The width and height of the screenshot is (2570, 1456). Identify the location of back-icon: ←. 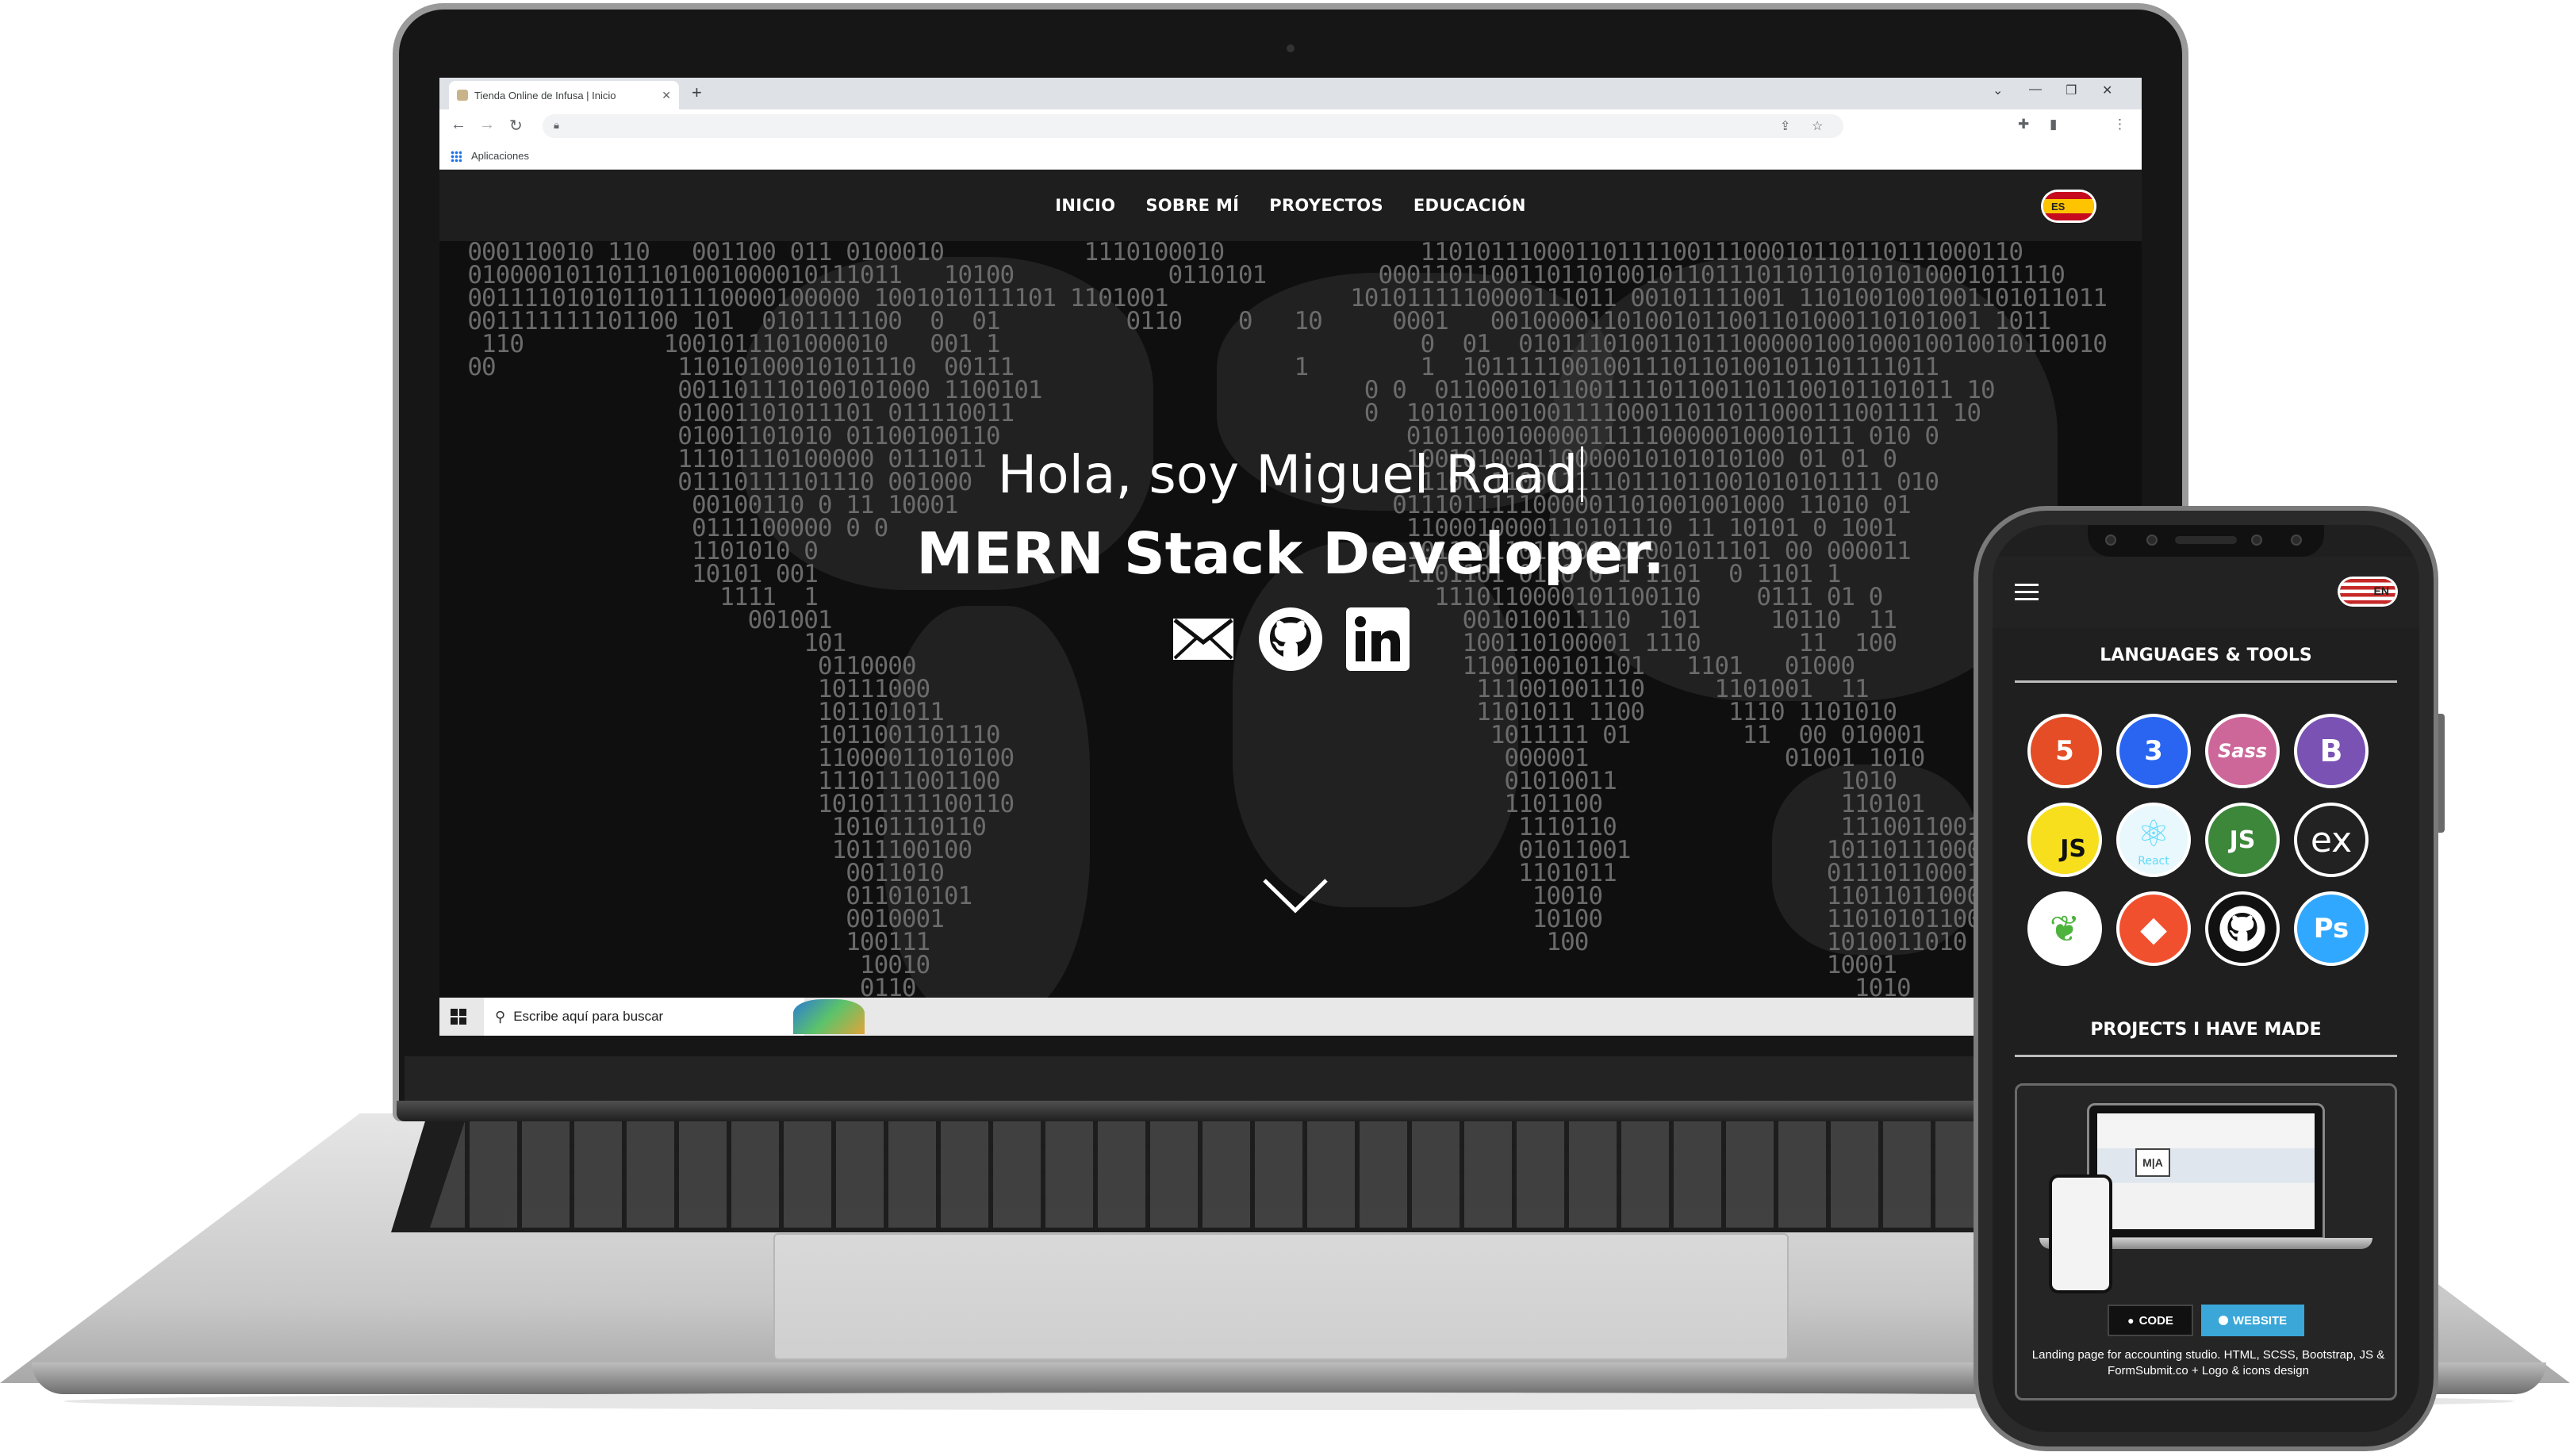
(458, 125).